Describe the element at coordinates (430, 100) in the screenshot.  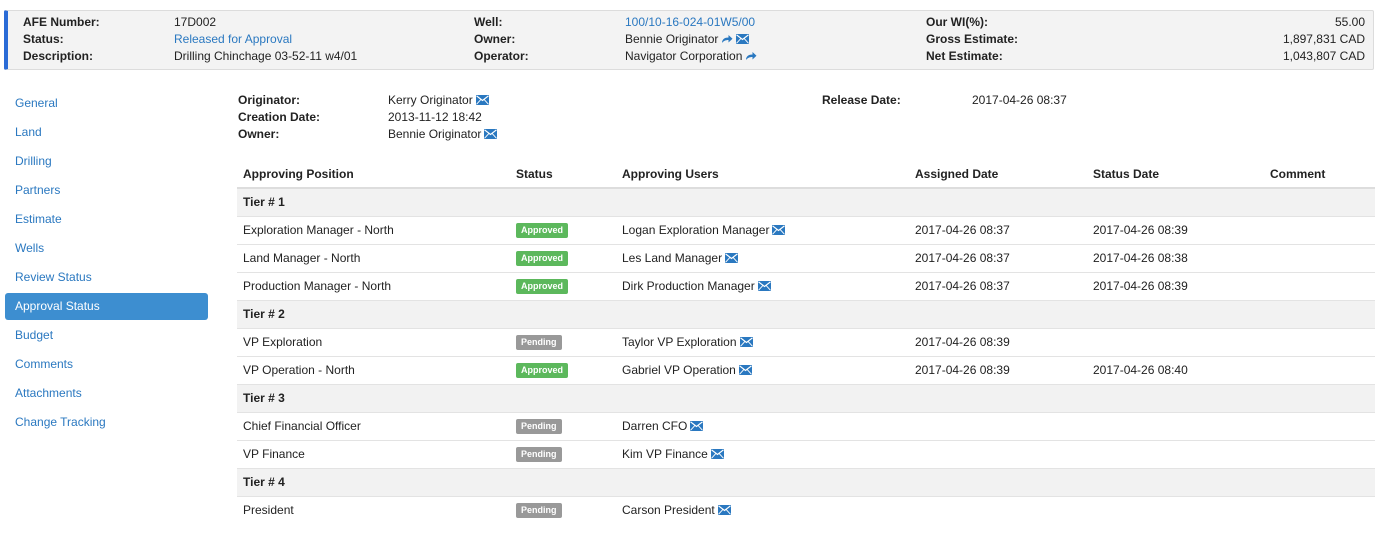
I see `originator-value: Kerry Originator` at that location.